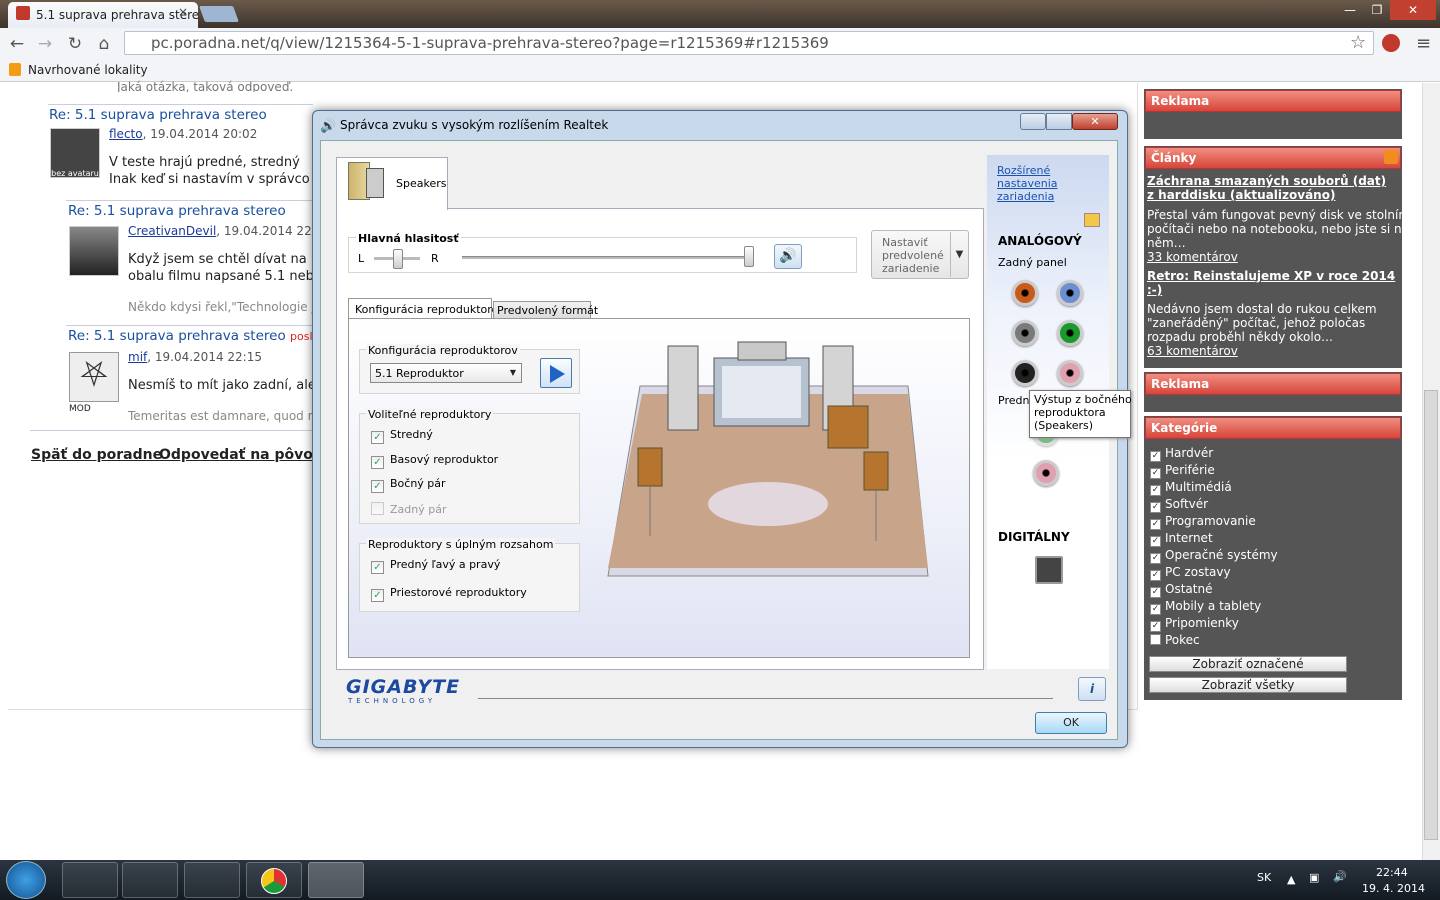 The height and width of the screenshot is (900, 1440). Describe the element at coordinates (1192, 351) in the screenshot. I see `article-comments-link: 63 komentárov` at that location.